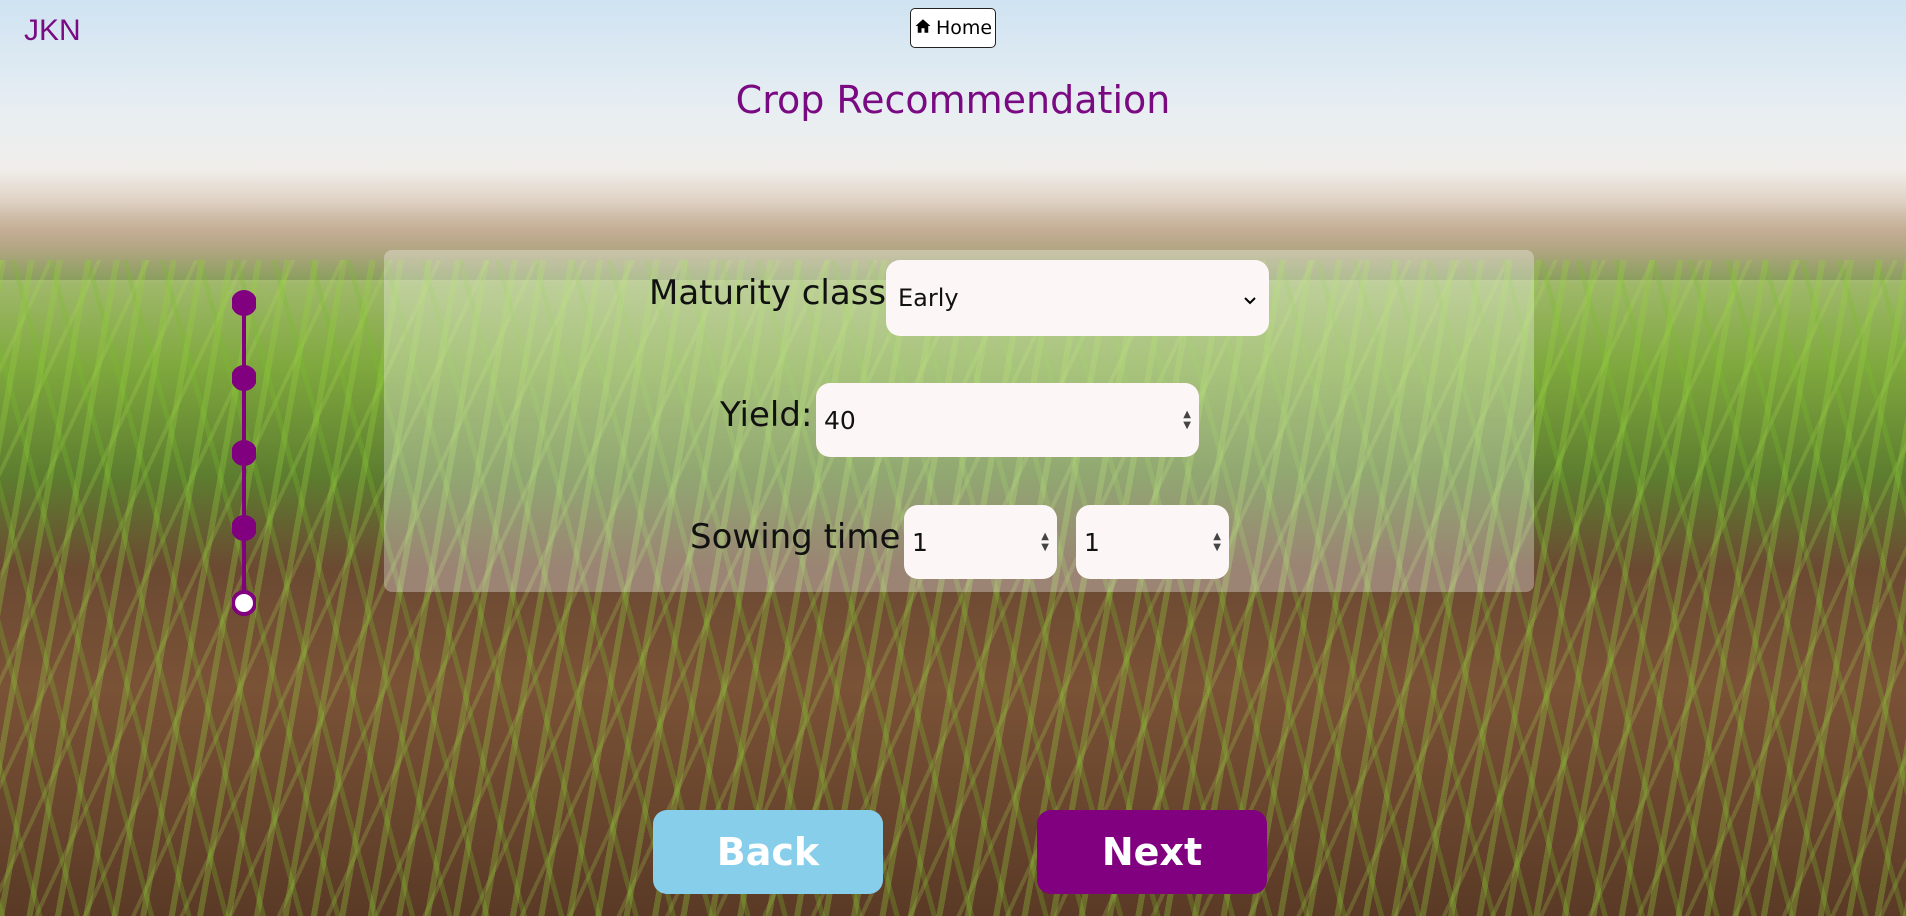 This screenshot has height=916, width=1906. What do you see at coordinates (1152, 542) in the screenshot?
I see `sowing-time-input-2: 1 ▲ ▼` at bounding box center [1152, 542].